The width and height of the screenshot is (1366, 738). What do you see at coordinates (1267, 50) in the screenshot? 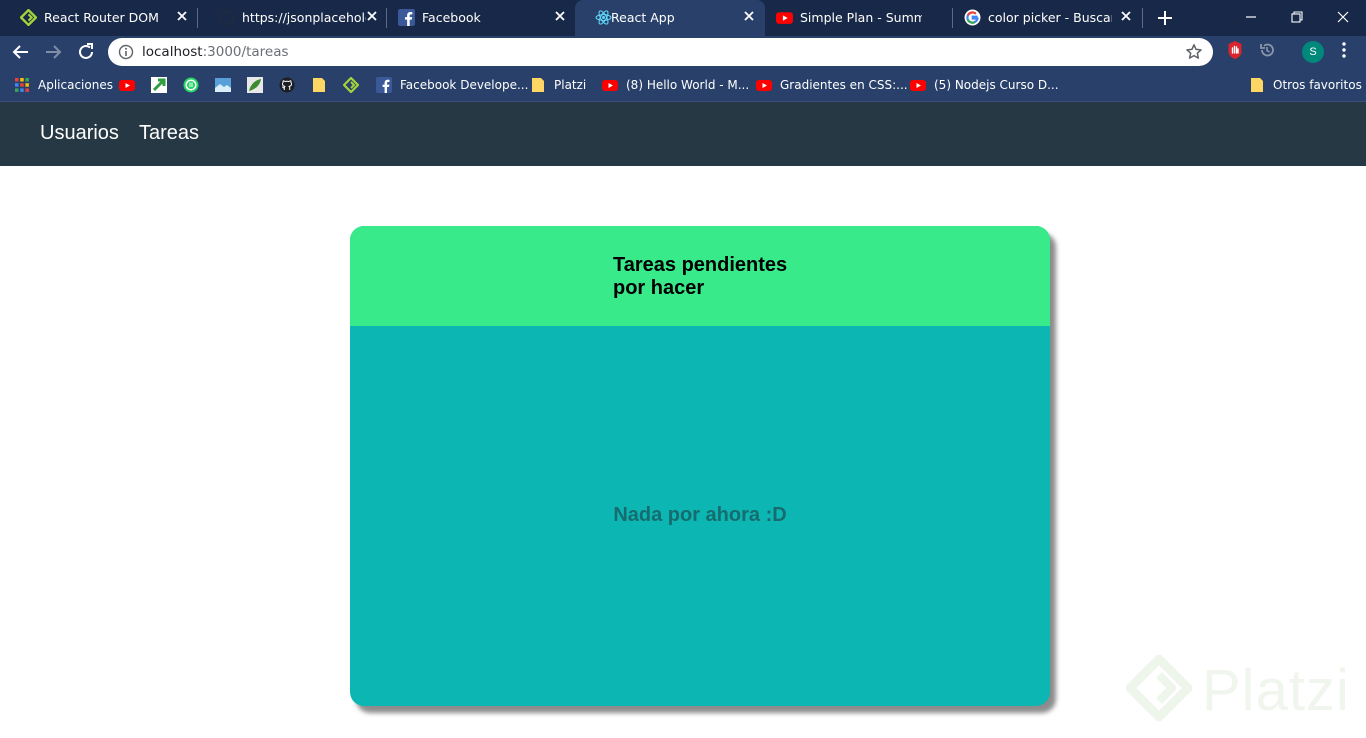
I see `history-extension-icon` at bounding box center [1267, 50].